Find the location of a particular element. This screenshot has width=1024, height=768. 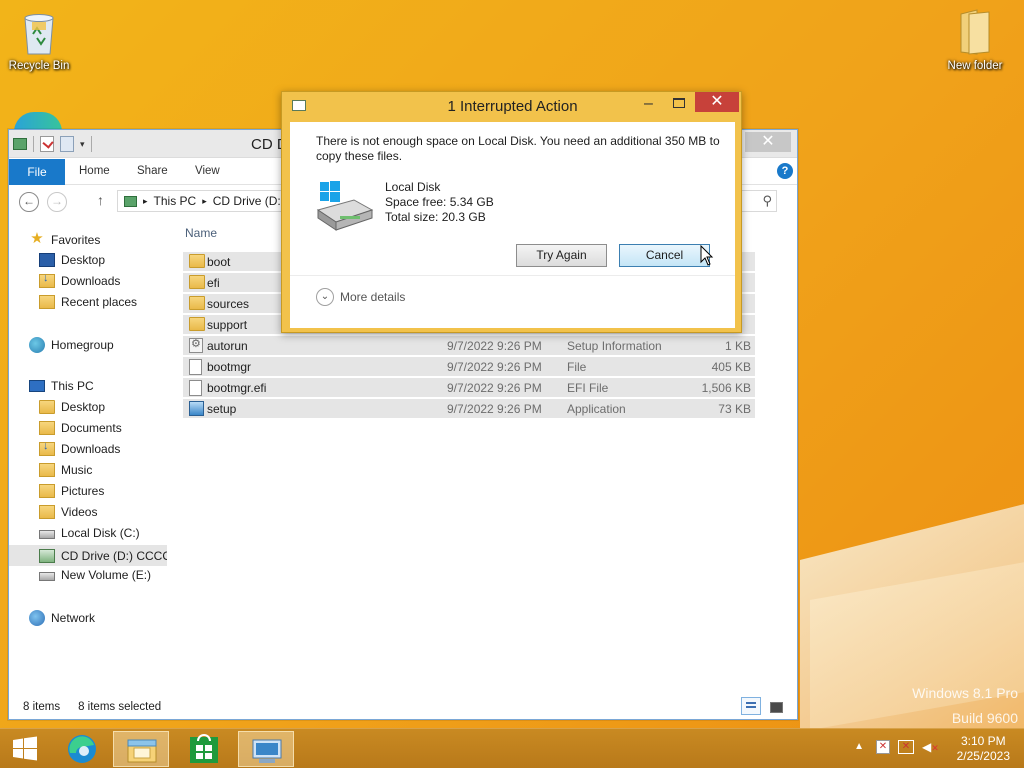

nav-recent-places: Recent places is located at coordinates (88, 302).